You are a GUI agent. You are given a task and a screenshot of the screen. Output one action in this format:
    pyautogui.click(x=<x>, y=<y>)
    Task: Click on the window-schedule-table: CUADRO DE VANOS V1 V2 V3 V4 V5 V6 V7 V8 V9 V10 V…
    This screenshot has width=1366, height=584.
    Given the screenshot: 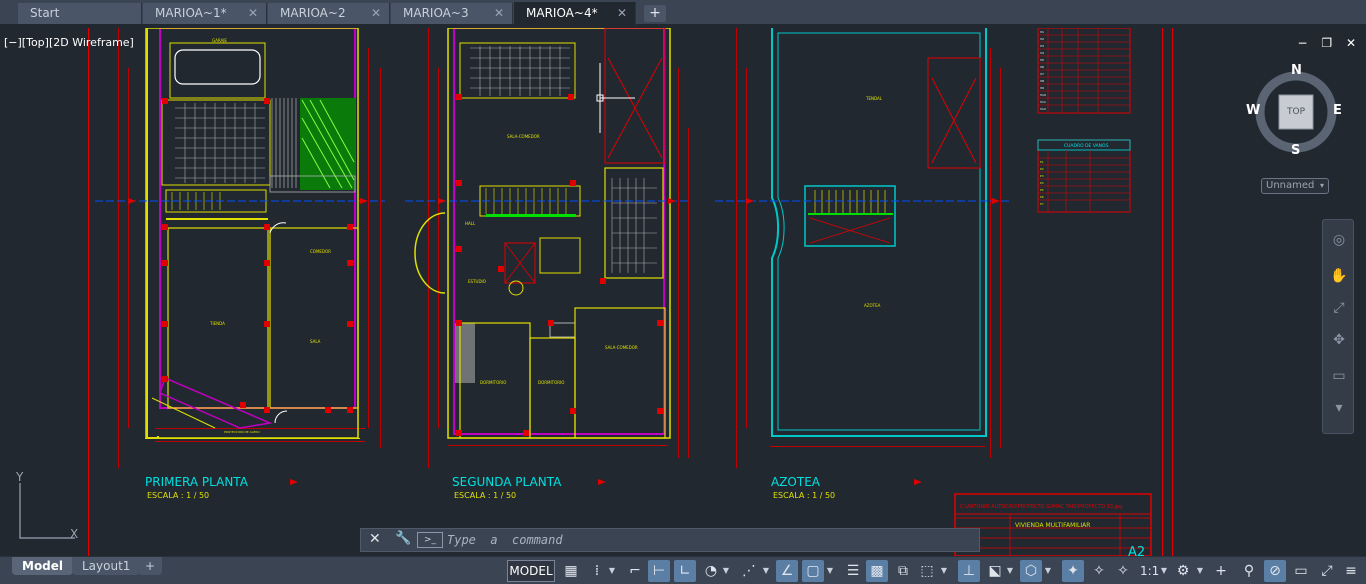 What is the action you would take?
    pyautogui.click(x=1084, y=120)
    